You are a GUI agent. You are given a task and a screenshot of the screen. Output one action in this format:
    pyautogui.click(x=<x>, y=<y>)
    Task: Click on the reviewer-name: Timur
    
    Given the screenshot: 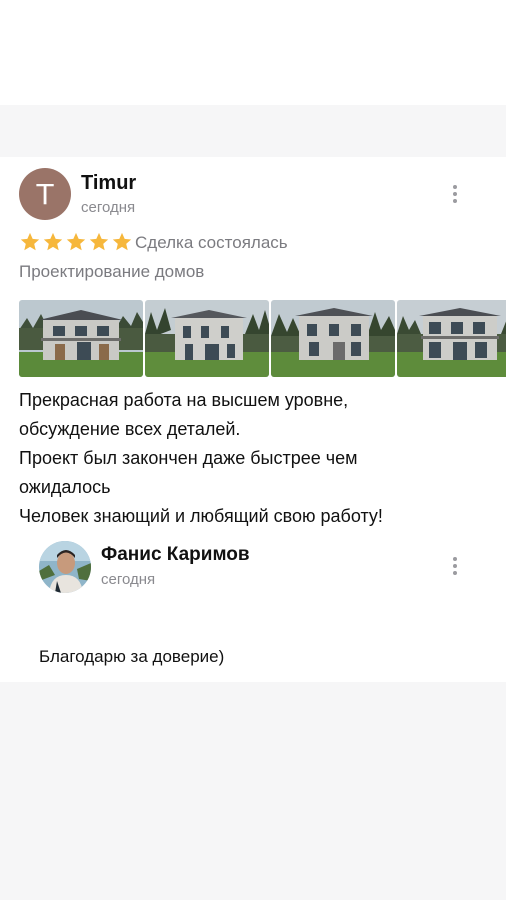 What is the action you would take?
    pyautogui.click(x=108, y=183)
    